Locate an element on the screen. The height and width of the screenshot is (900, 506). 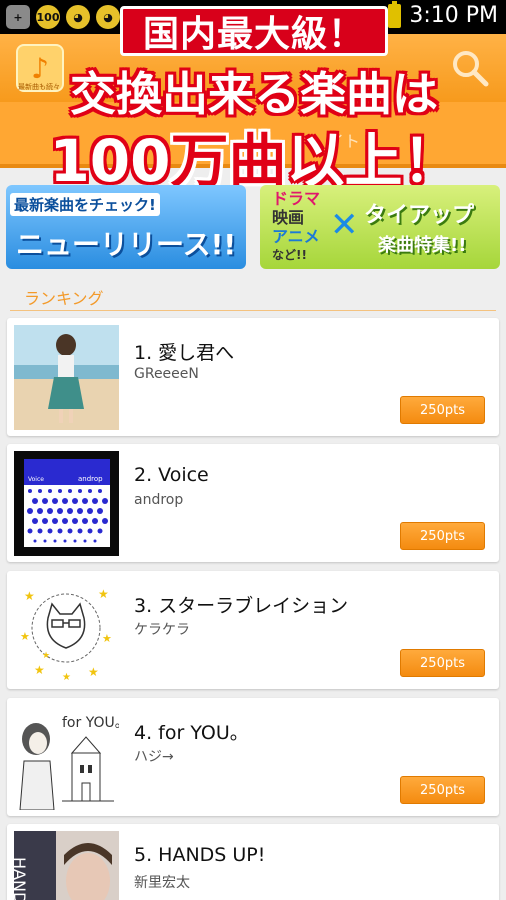
battery-icon is located at coordinates (395, 14).